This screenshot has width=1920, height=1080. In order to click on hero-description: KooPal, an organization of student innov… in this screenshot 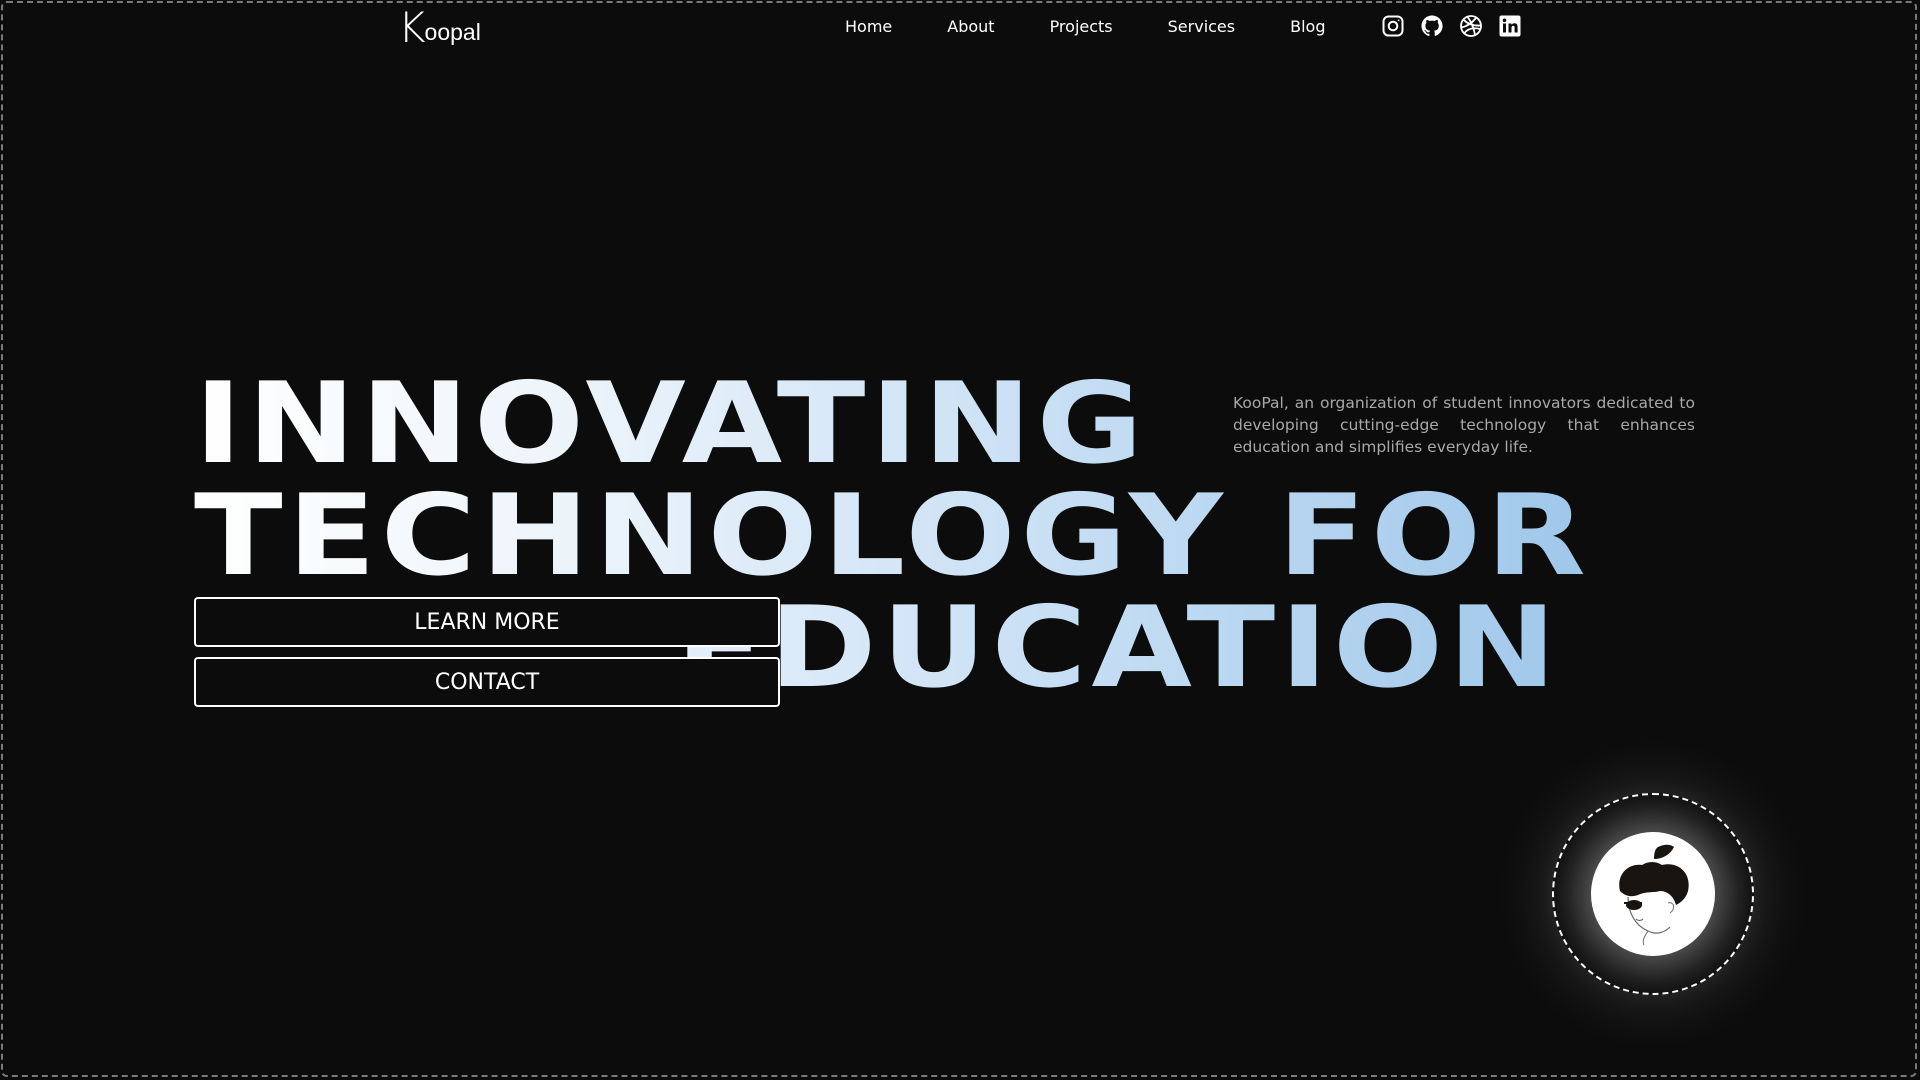, I will do `click(1464, 425)`.